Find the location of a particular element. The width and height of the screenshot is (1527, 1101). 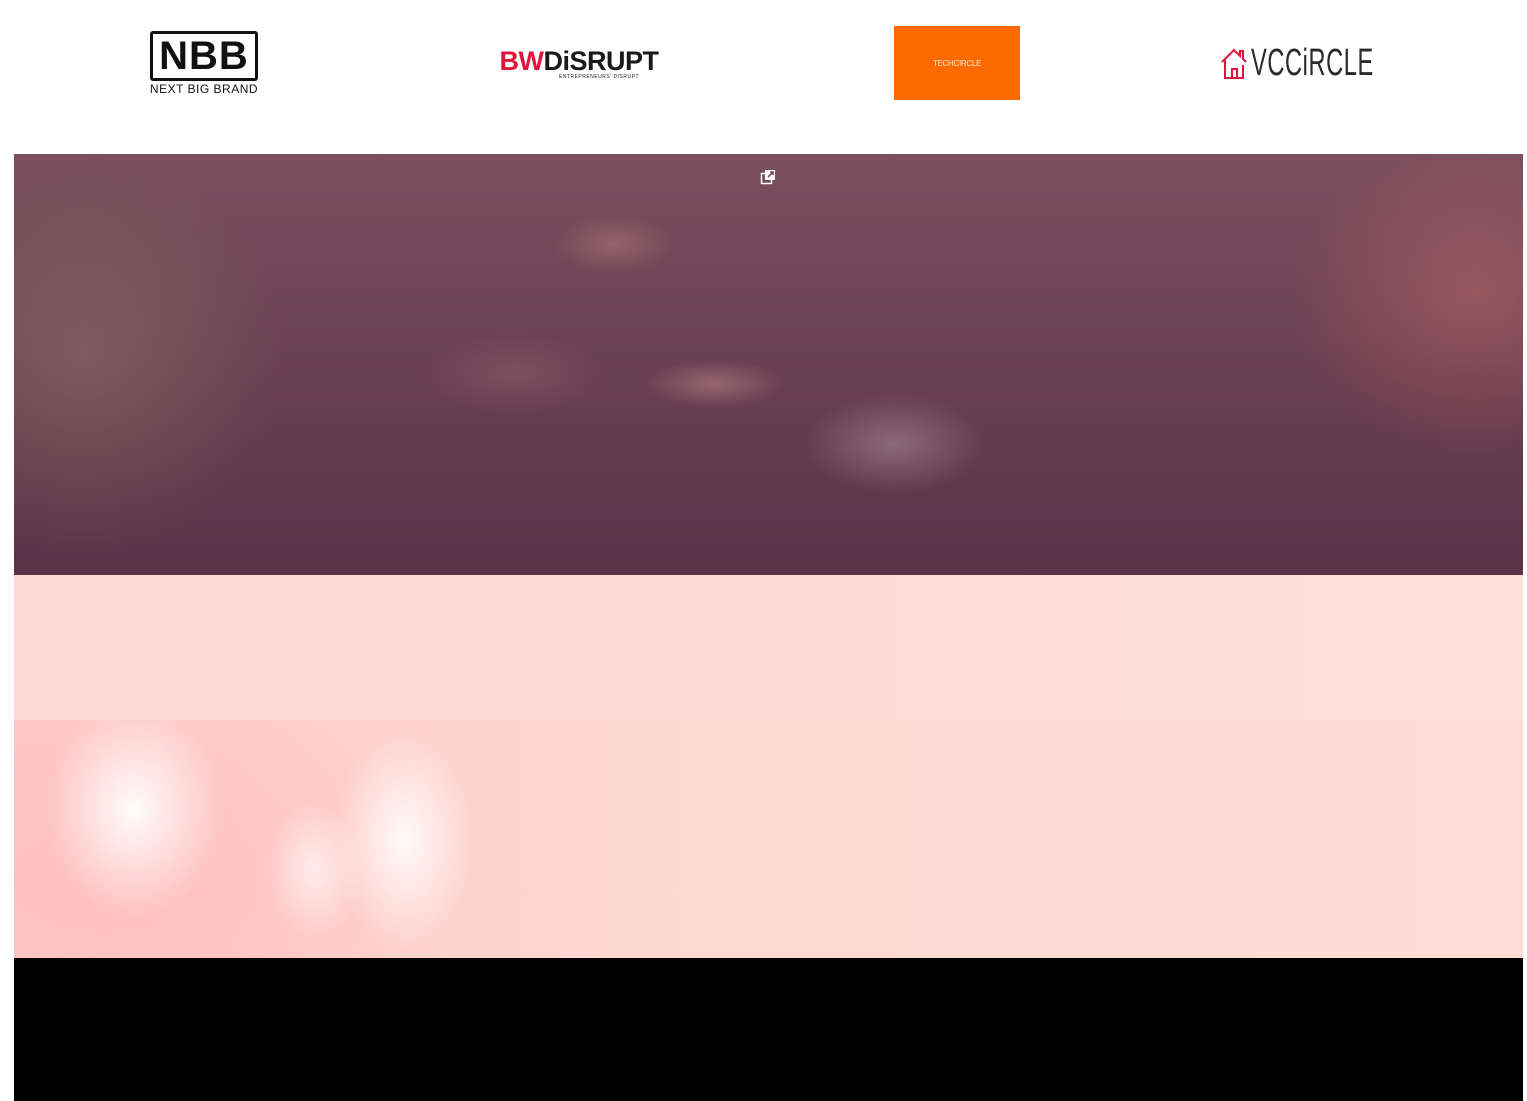

nbb-logo-tagline: NEXT BIG BRAND is located at coordinates (204, 88).